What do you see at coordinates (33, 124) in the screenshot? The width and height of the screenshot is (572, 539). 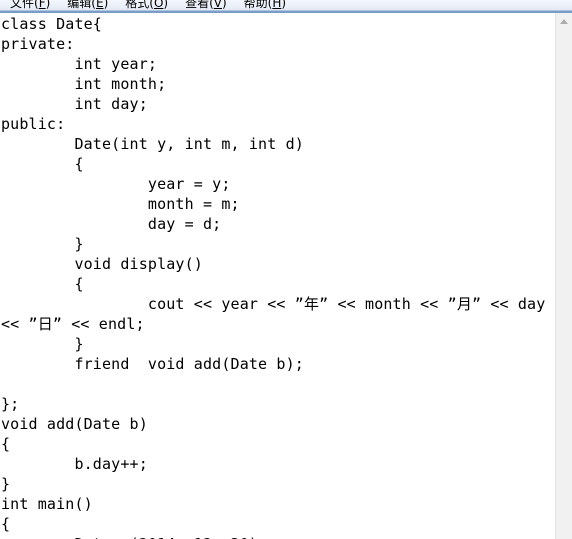 I see `code-line: public:` at bounding box center [33, 124].